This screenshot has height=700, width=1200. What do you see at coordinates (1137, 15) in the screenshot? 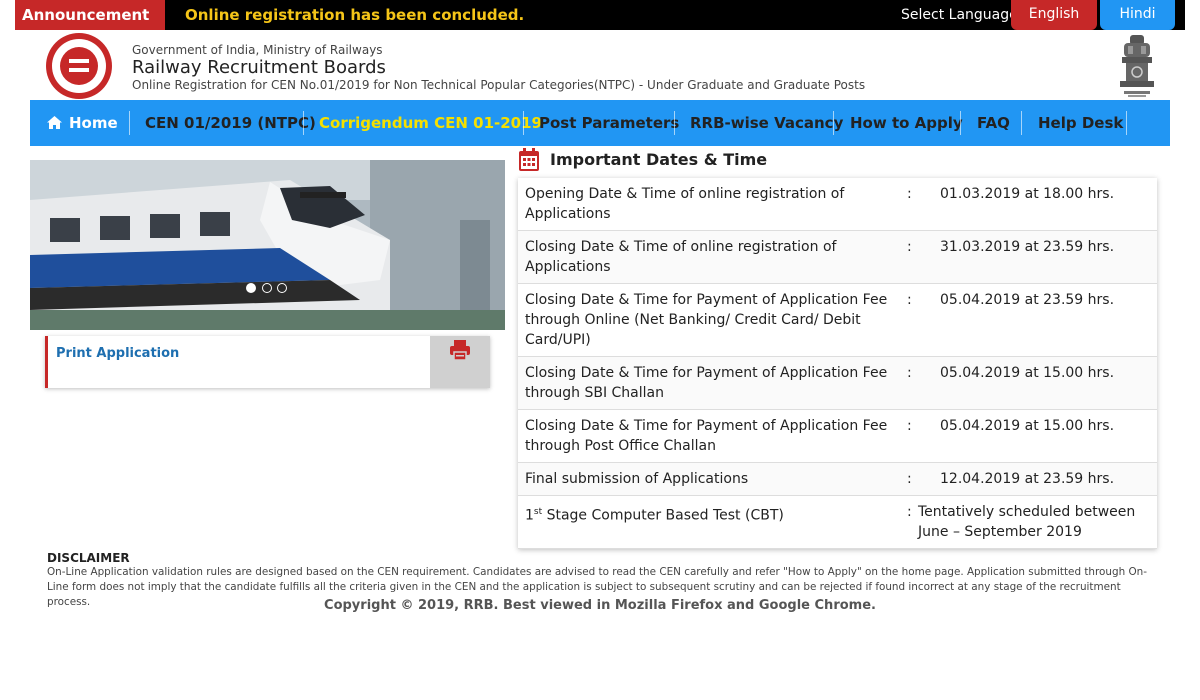
I see `language-hindi-button: Hindi` at bounding box center [1137, 15].